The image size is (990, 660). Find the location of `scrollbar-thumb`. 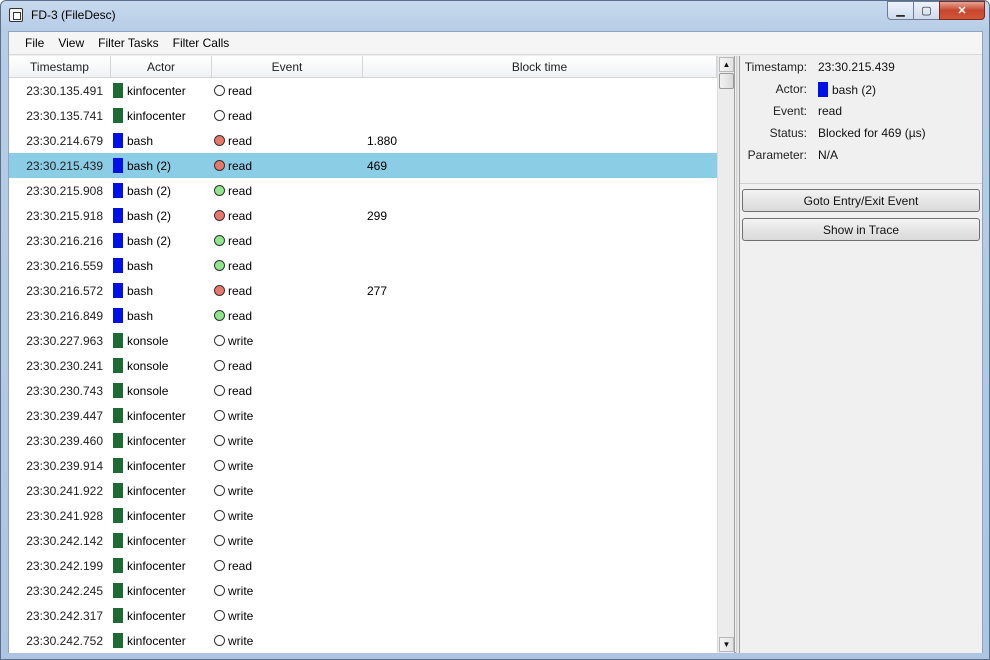

scrollbar-thumb is located at coordinates (726, 81).